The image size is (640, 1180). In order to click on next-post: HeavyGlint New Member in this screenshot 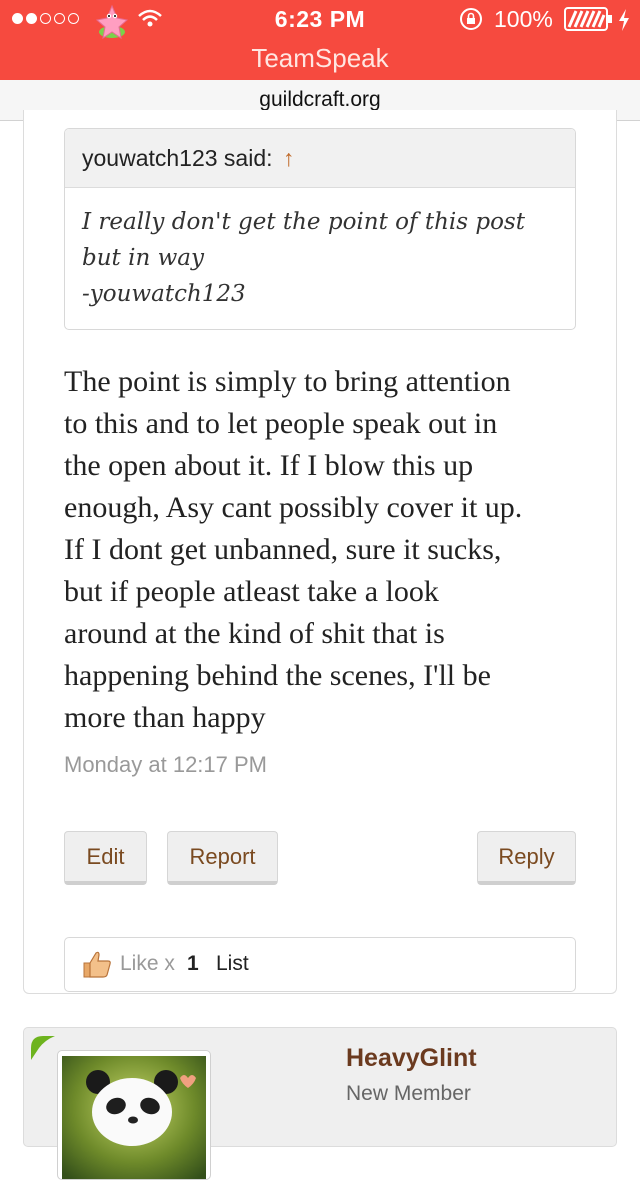, I will do `click(320, 1103)`.